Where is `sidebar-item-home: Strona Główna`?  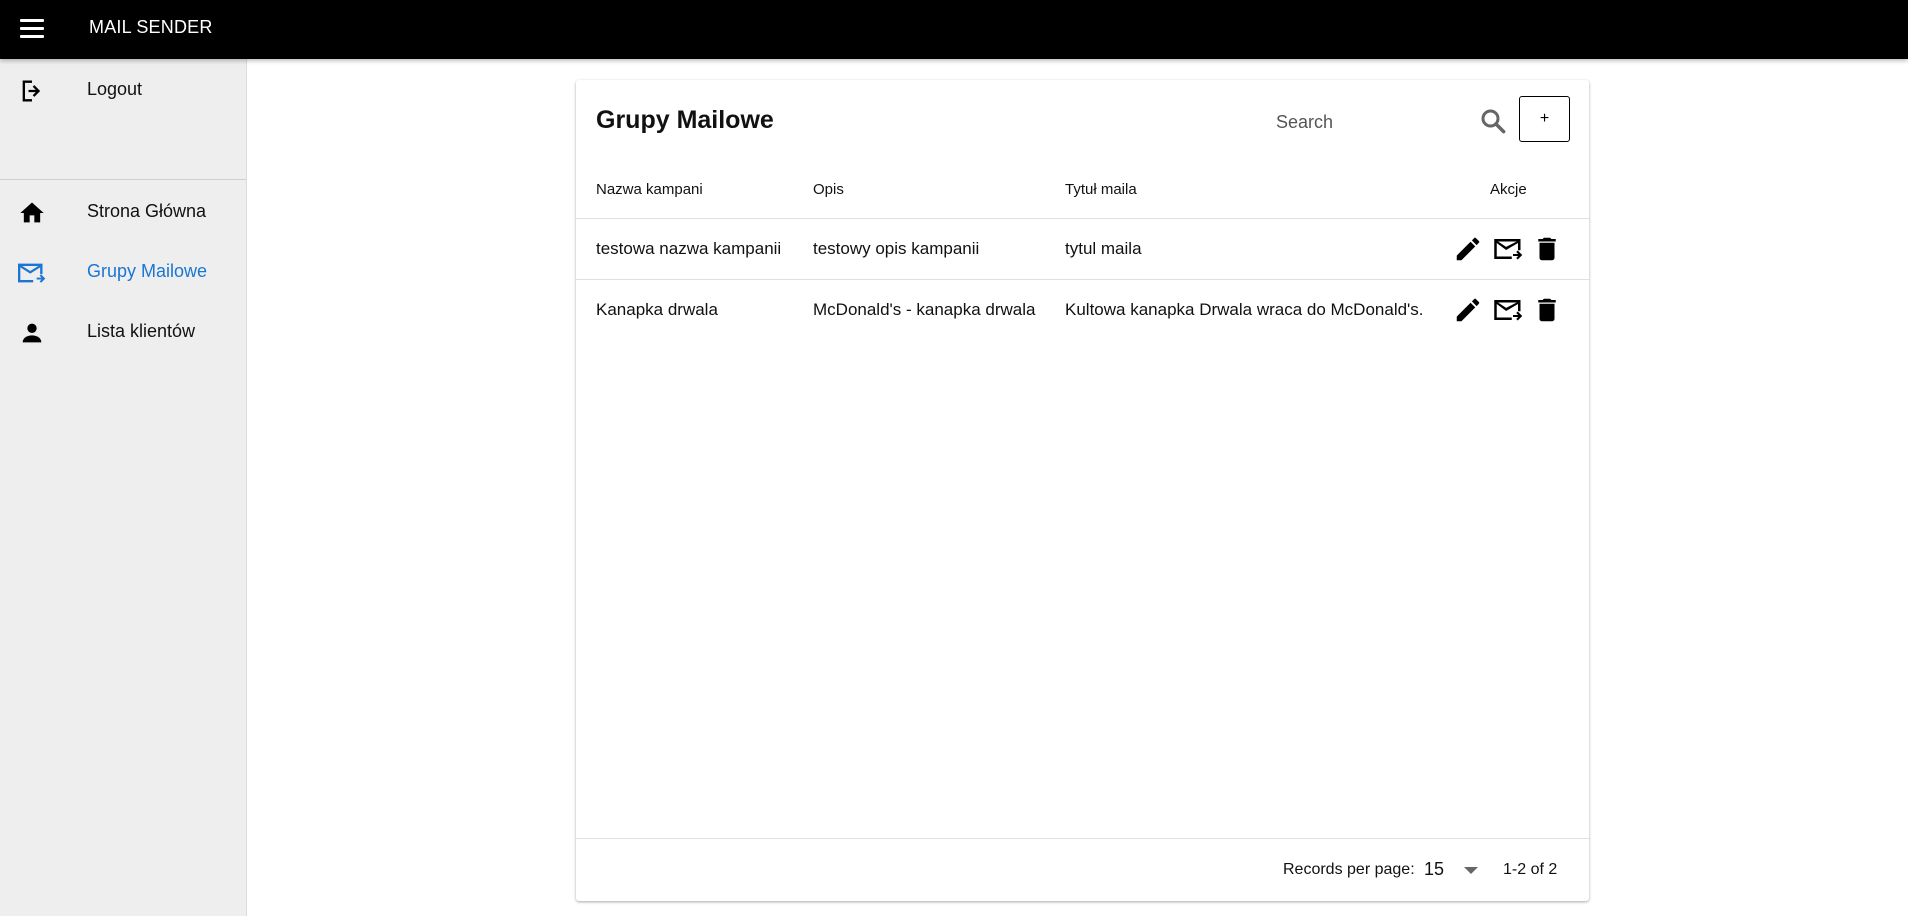 sidebar-item-home: Strona Główna is located at coordinates (123, 211).